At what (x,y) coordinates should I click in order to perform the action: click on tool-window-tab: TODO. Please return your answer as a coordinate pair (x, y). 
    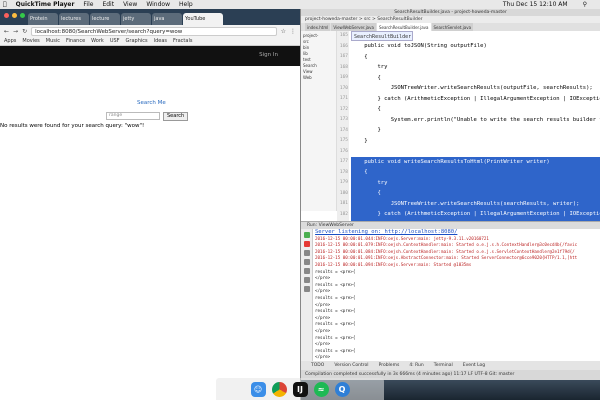
    Looking at the image, I should click on (317, 365).